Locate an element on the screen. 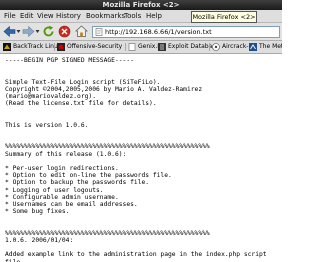 The height and width of the screenshot is (262, 320). metasploit-icon is located at coordinates (253, 47).